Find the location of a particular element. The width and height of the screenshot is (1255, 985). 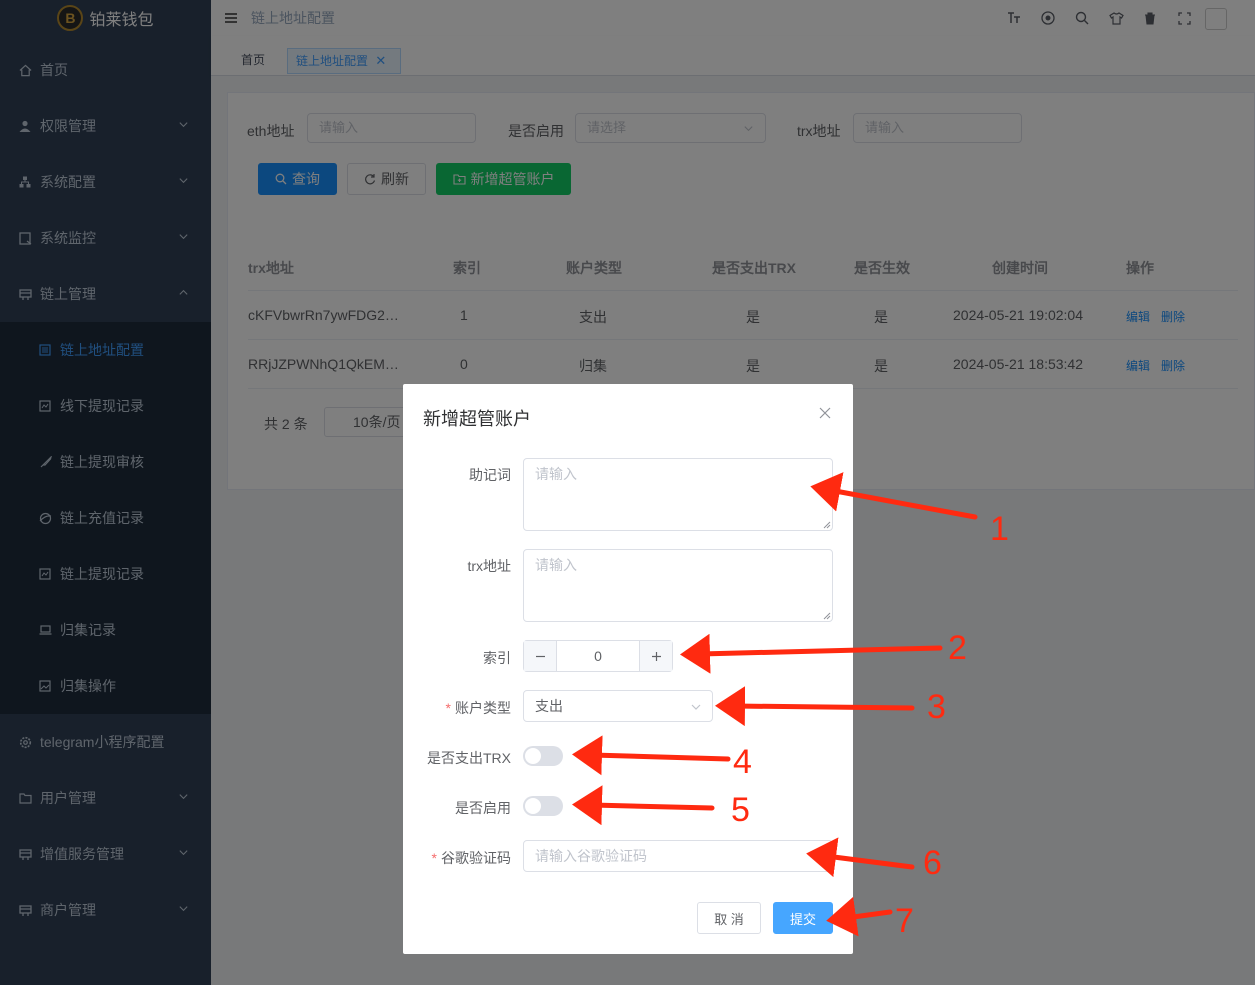

index-label: 索引 is located at coordinates (497, 658).